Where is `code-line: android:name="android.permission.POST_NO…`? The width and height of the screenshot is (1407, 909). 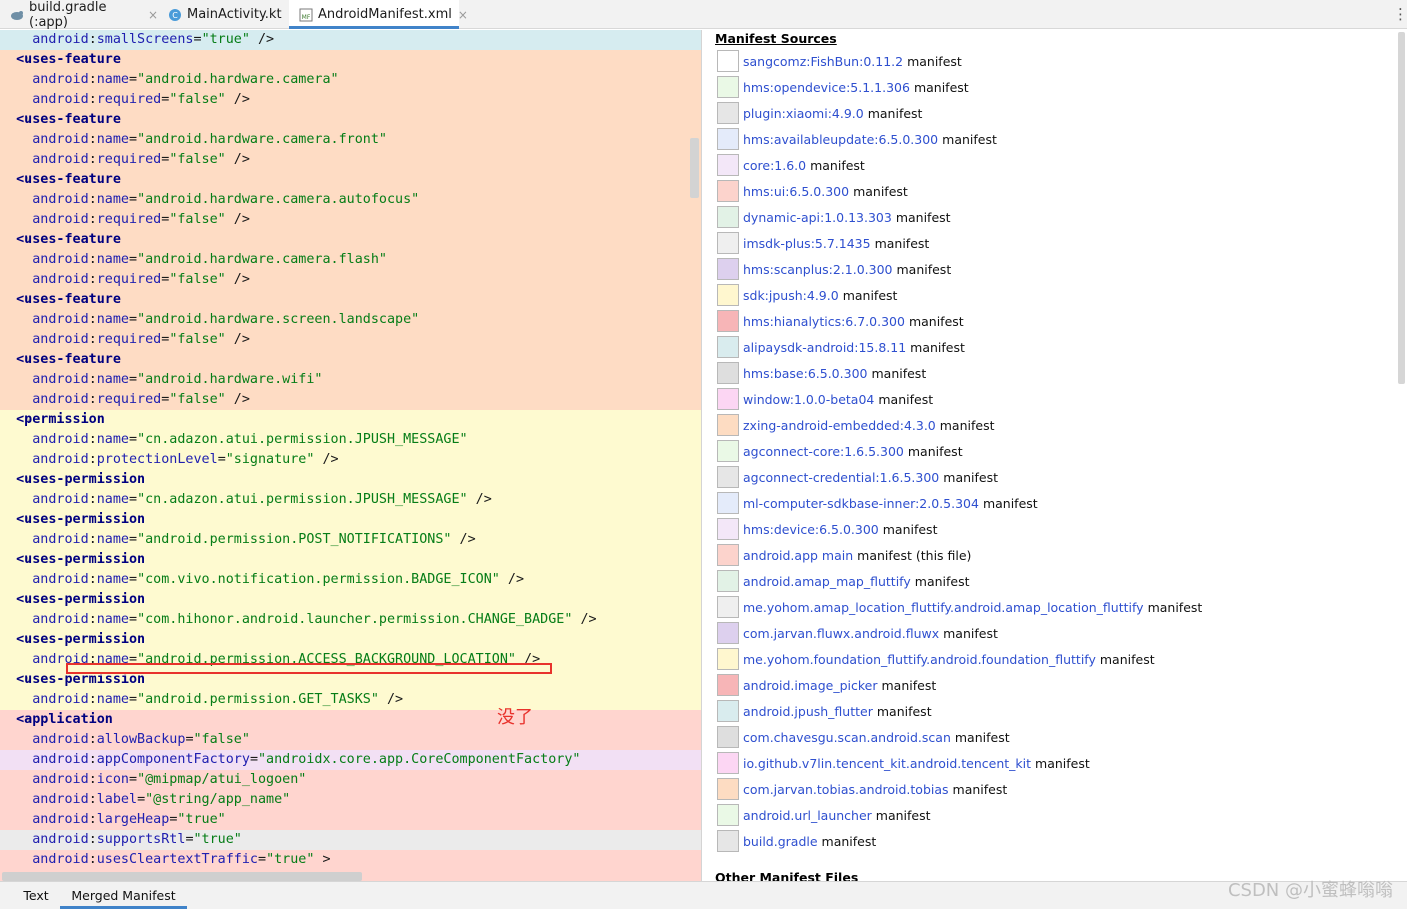
code-line: android:name="android.permission.POST_NO… is located at coordinates (350, 540).